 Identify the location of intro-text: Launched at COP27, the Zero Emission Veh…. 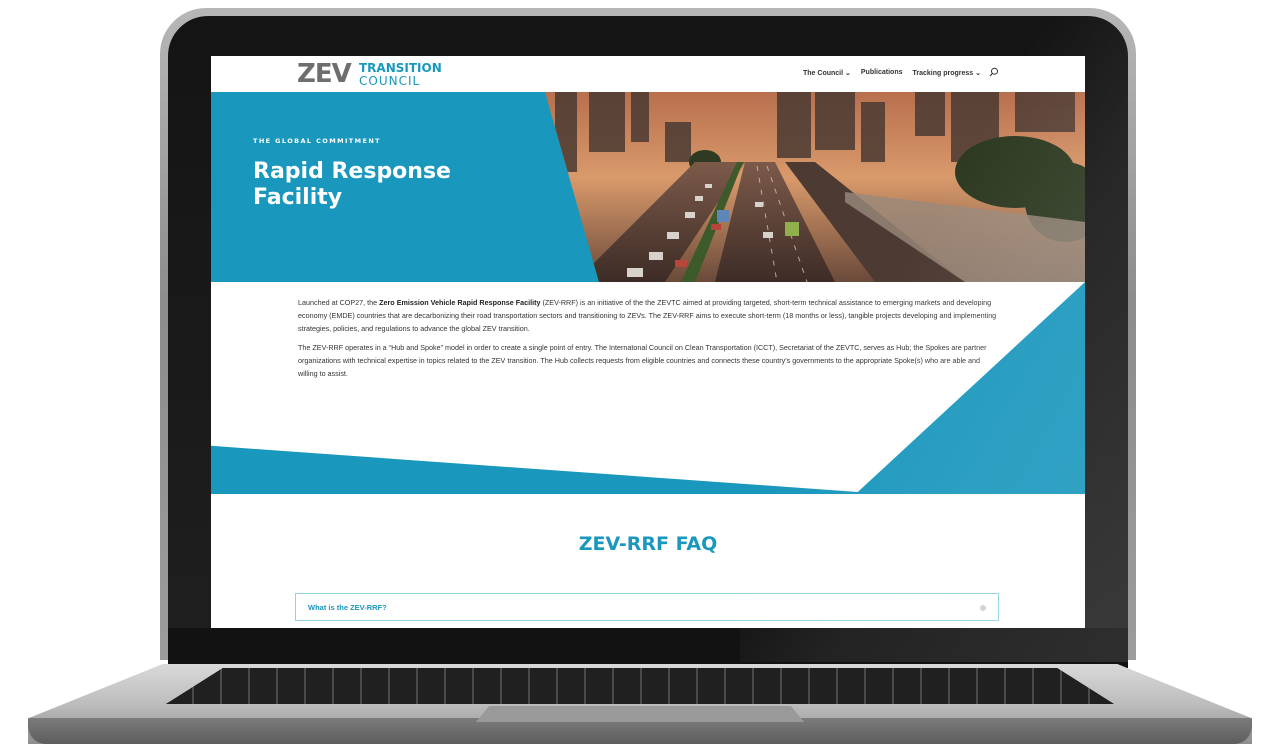
(648, 341).